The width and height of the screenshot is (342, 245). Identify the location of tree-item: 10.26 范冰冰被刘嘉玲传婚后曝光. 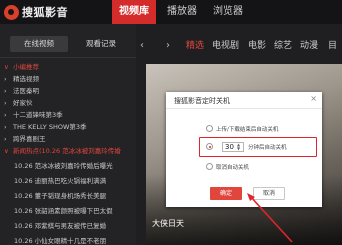
(78, 166).